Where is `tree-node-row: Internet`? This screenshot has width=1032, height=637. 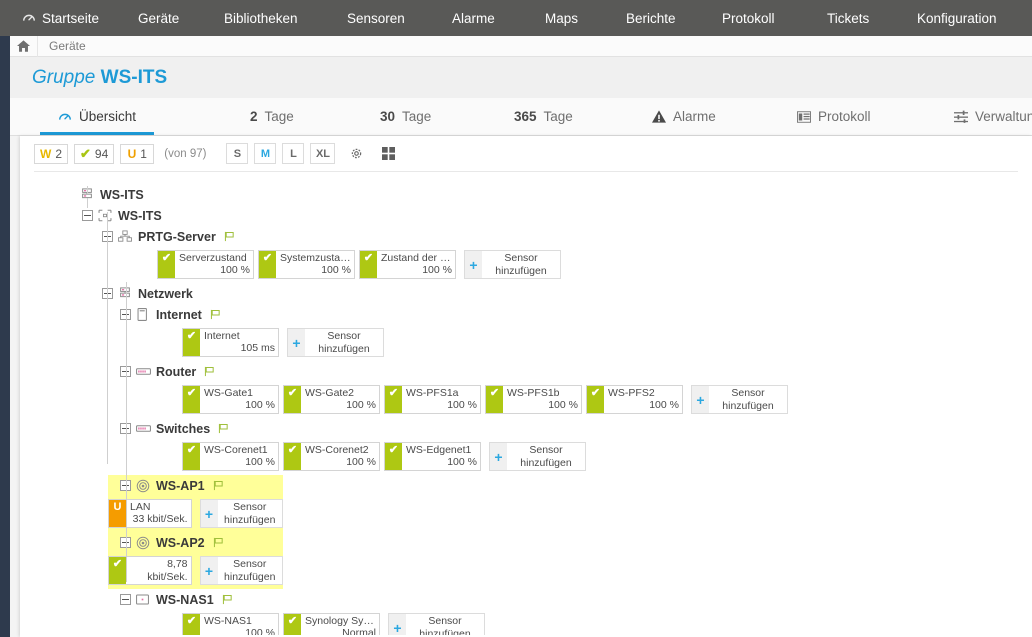
tree-node-row: Internet is located at coordinates (526, 314).